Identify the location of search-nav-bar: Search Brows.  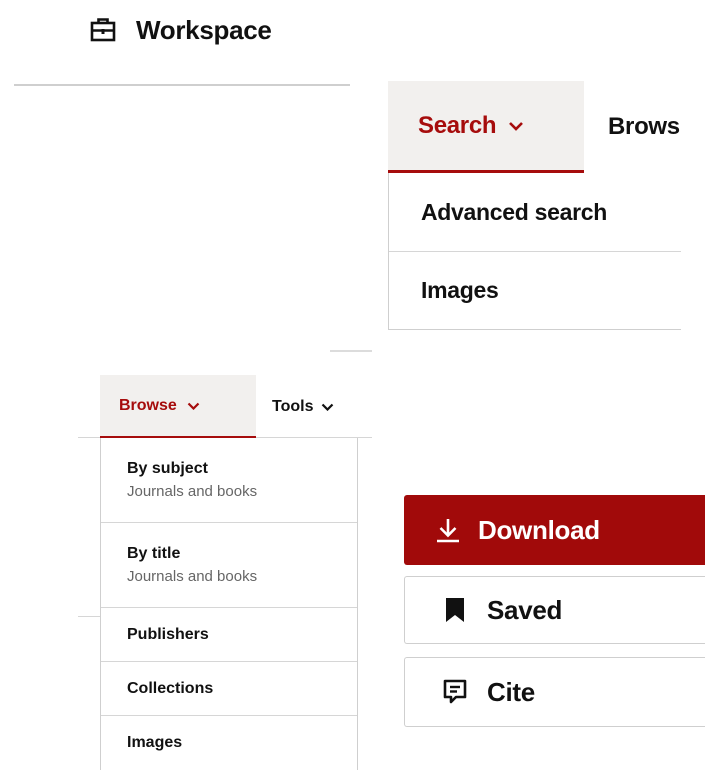
(534, 127).